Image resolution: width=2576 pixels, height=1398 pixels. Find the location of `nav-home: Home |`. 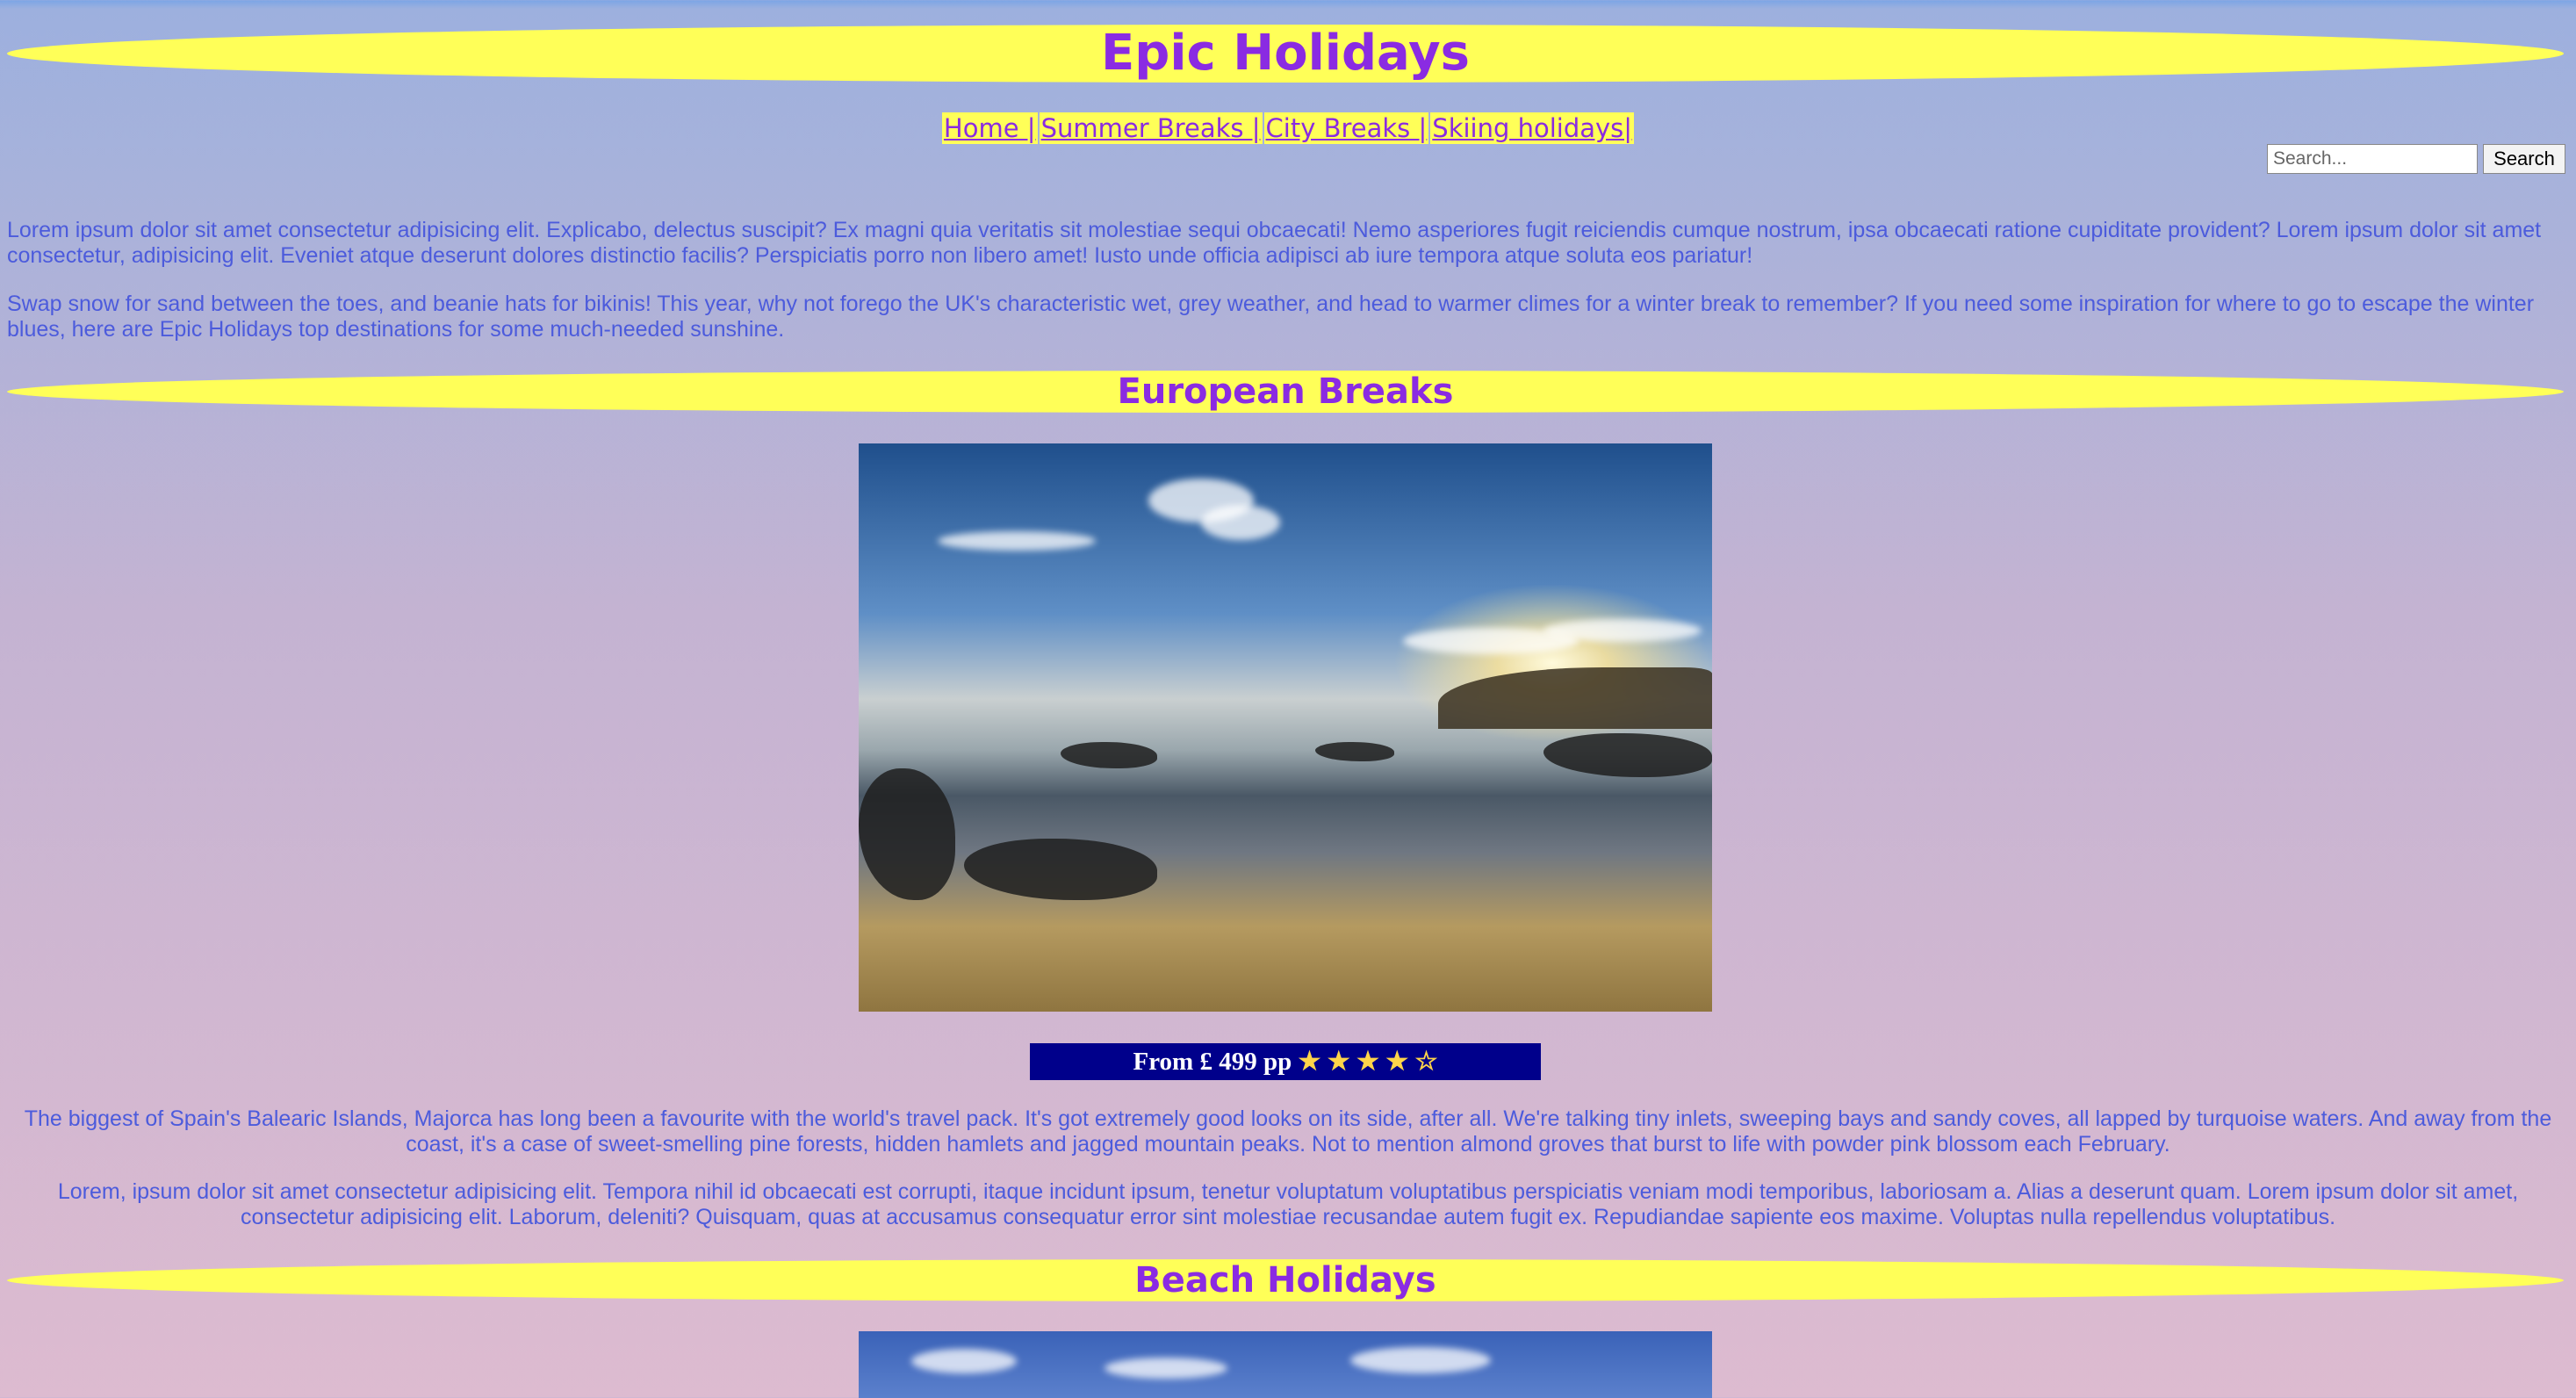

nav-home: Home | is located at coordinates (989, 128).